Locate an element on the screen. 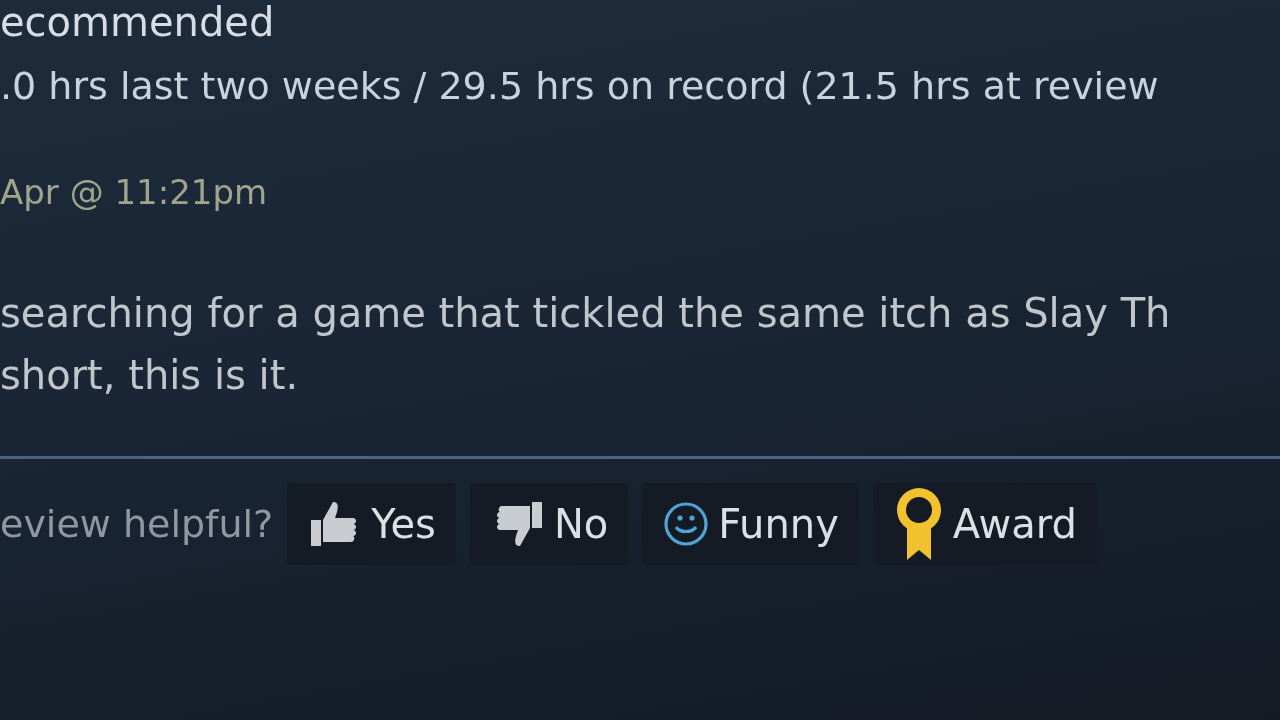 Image resolution: width=1280 pixels, height=720 pixels. review-text-line: searching for a game that tickled the same itch as Slay Th is located at coordinates (586, 313).